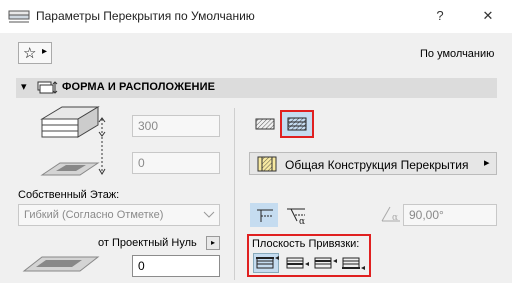 This screenshot has height=283, width=512. What do you see at coordinates (377, 165) in the screenshot?
I see `composite-name: Общая Конструкция Перекрытия` at bounding box center [377, 165].